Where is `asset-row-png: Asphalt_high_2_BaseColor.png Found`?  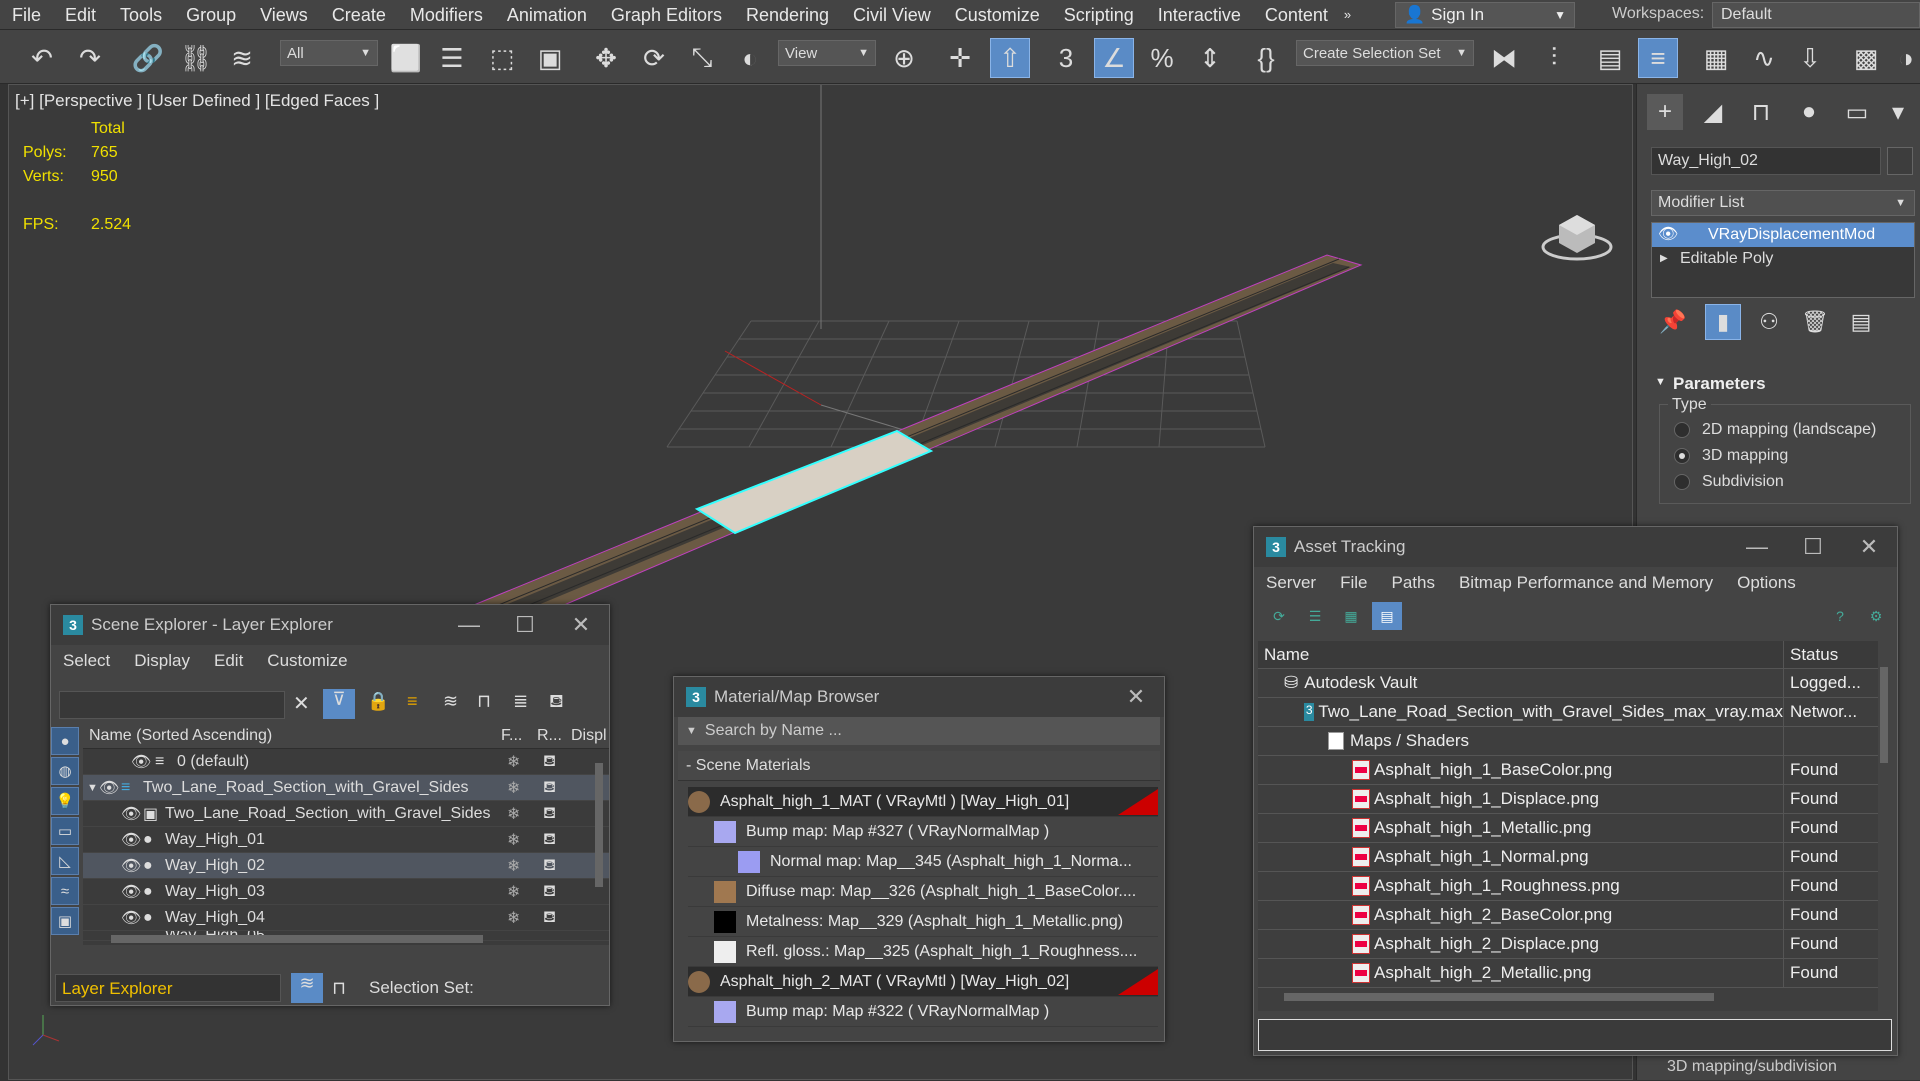 asset-row-png: Asphalt_high_2_BaseColor.png Found is located at coordinates (1568, 915).